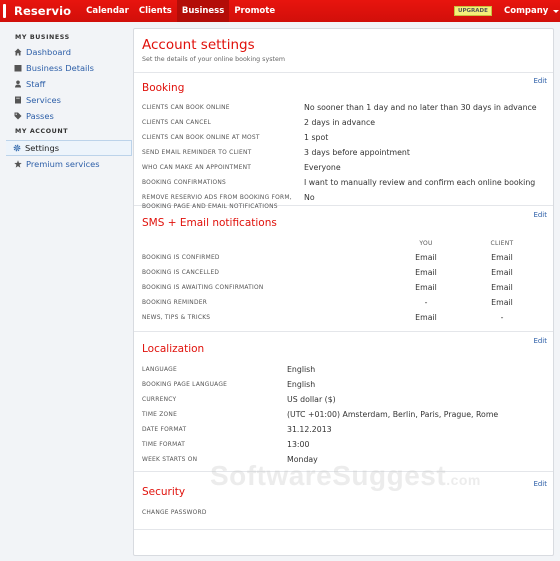 The width and height of the screenshot is (560, 561). What do you see at coordinates (43, 11) in the screenshot?
I see `logo-text: Reservio` at bounding box center [43, 11].